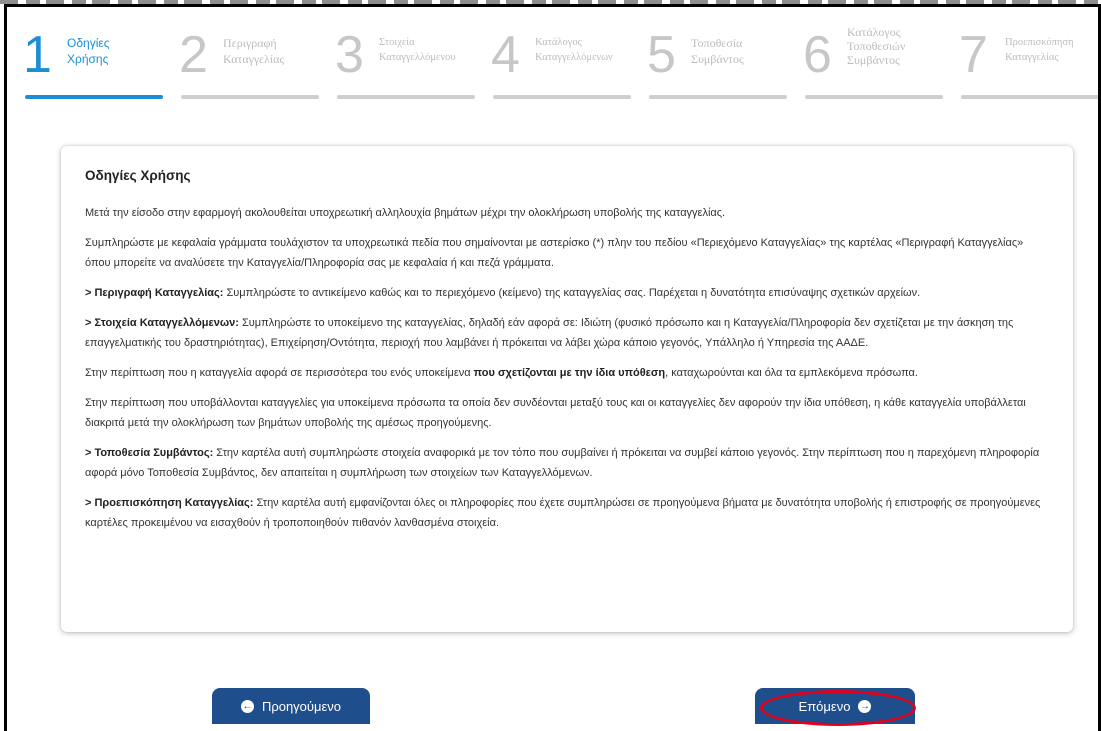 This screenshot has width=1101, height=731. What do you see at coordinates (254, 51) in the screenshot?
I see `step-label: Περιγραφή Καταγγελίας` at bounding box center [254, 51].